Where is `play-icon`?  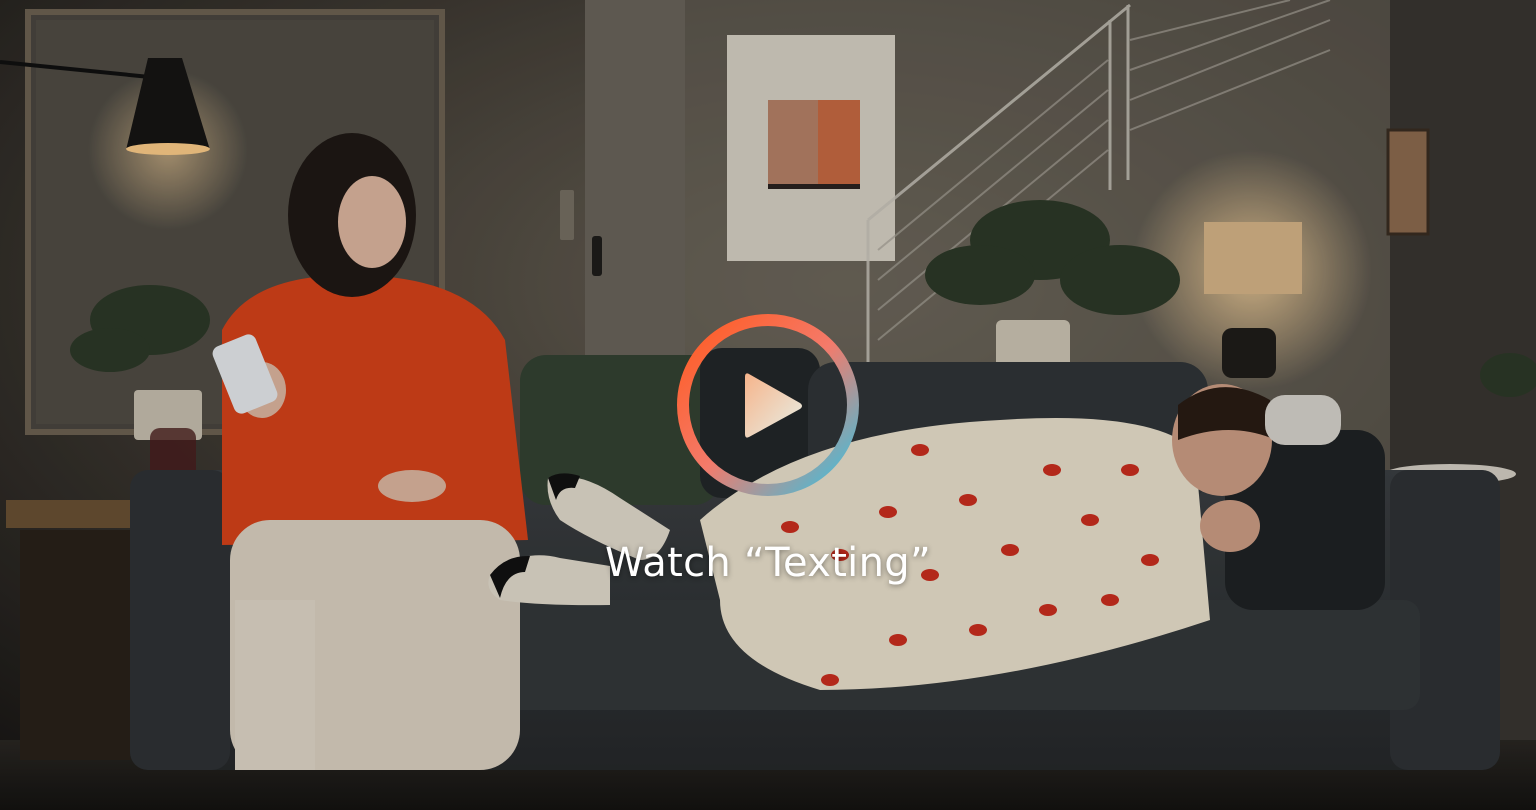 play-icon is located at coordinates (768, 405).